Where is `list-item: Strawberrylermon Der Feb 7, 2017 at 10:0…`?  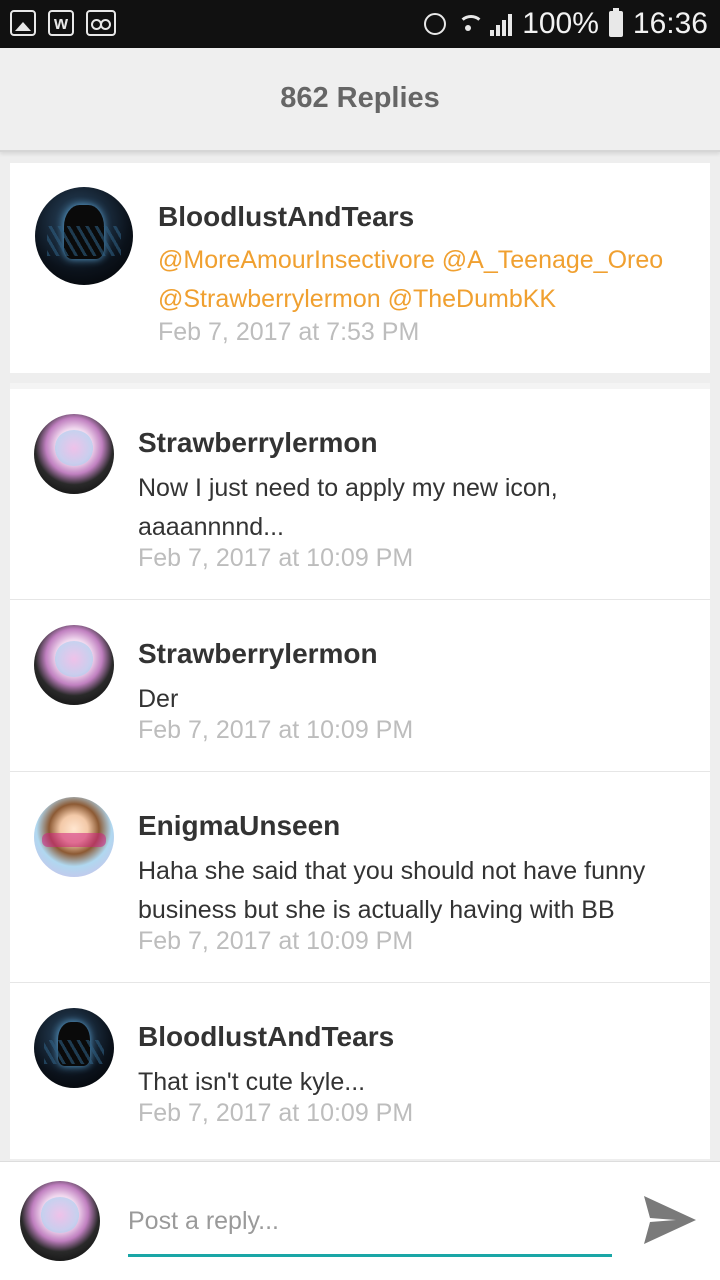
list-item: Strawberrylermon Der Feb 7, 2017 at 10:0… is located at coordinates (360, 686).